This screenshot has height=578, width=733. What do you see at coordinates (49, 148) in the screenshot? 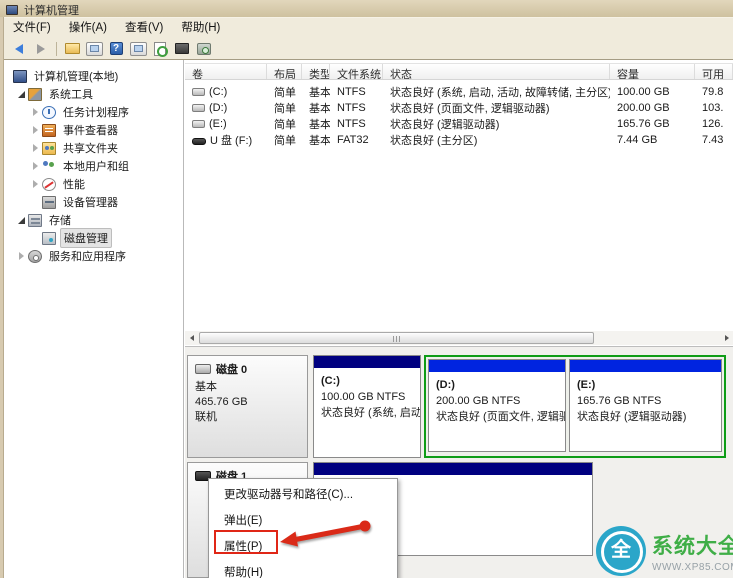
I see `shared-folder-icon` at bounding box center [49, 148].